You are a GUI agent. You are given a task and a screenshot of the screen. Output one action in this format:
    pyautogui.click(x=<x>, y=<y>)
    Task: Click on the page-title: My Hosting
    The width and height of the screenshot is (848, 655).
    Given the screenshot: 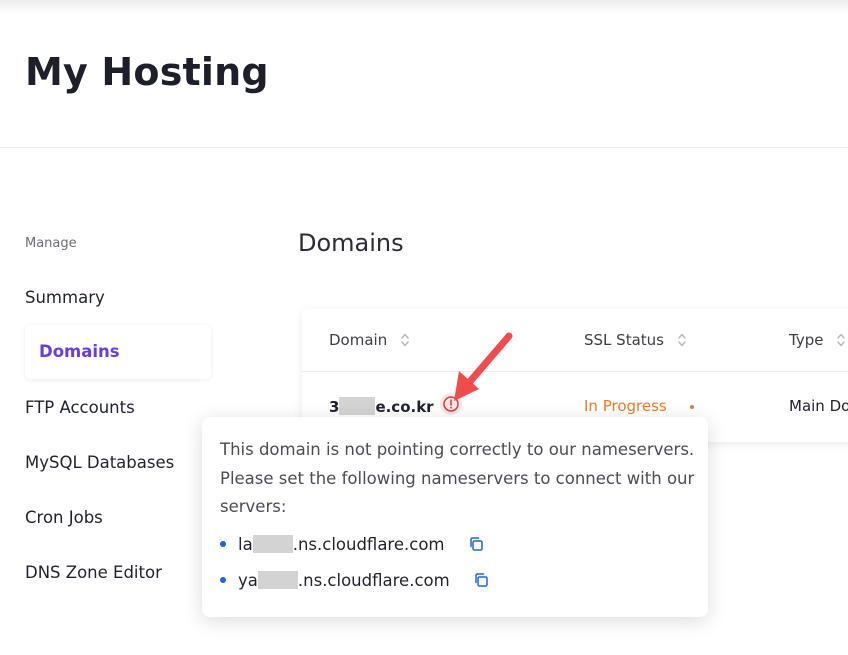 What is the action you would take?
    pyautogui.click(x=147, y=72)
    